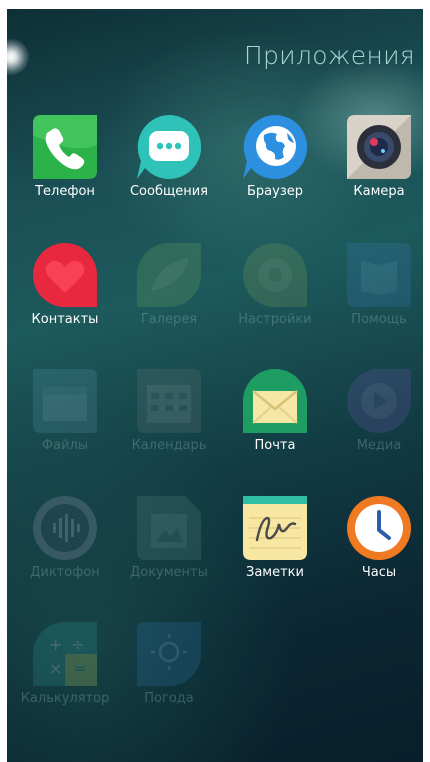 The width and height of the screenshot is (430, 762). Describe the element at coordinates (379, 147) in the screenshot. I see `camera-icon` at that location.